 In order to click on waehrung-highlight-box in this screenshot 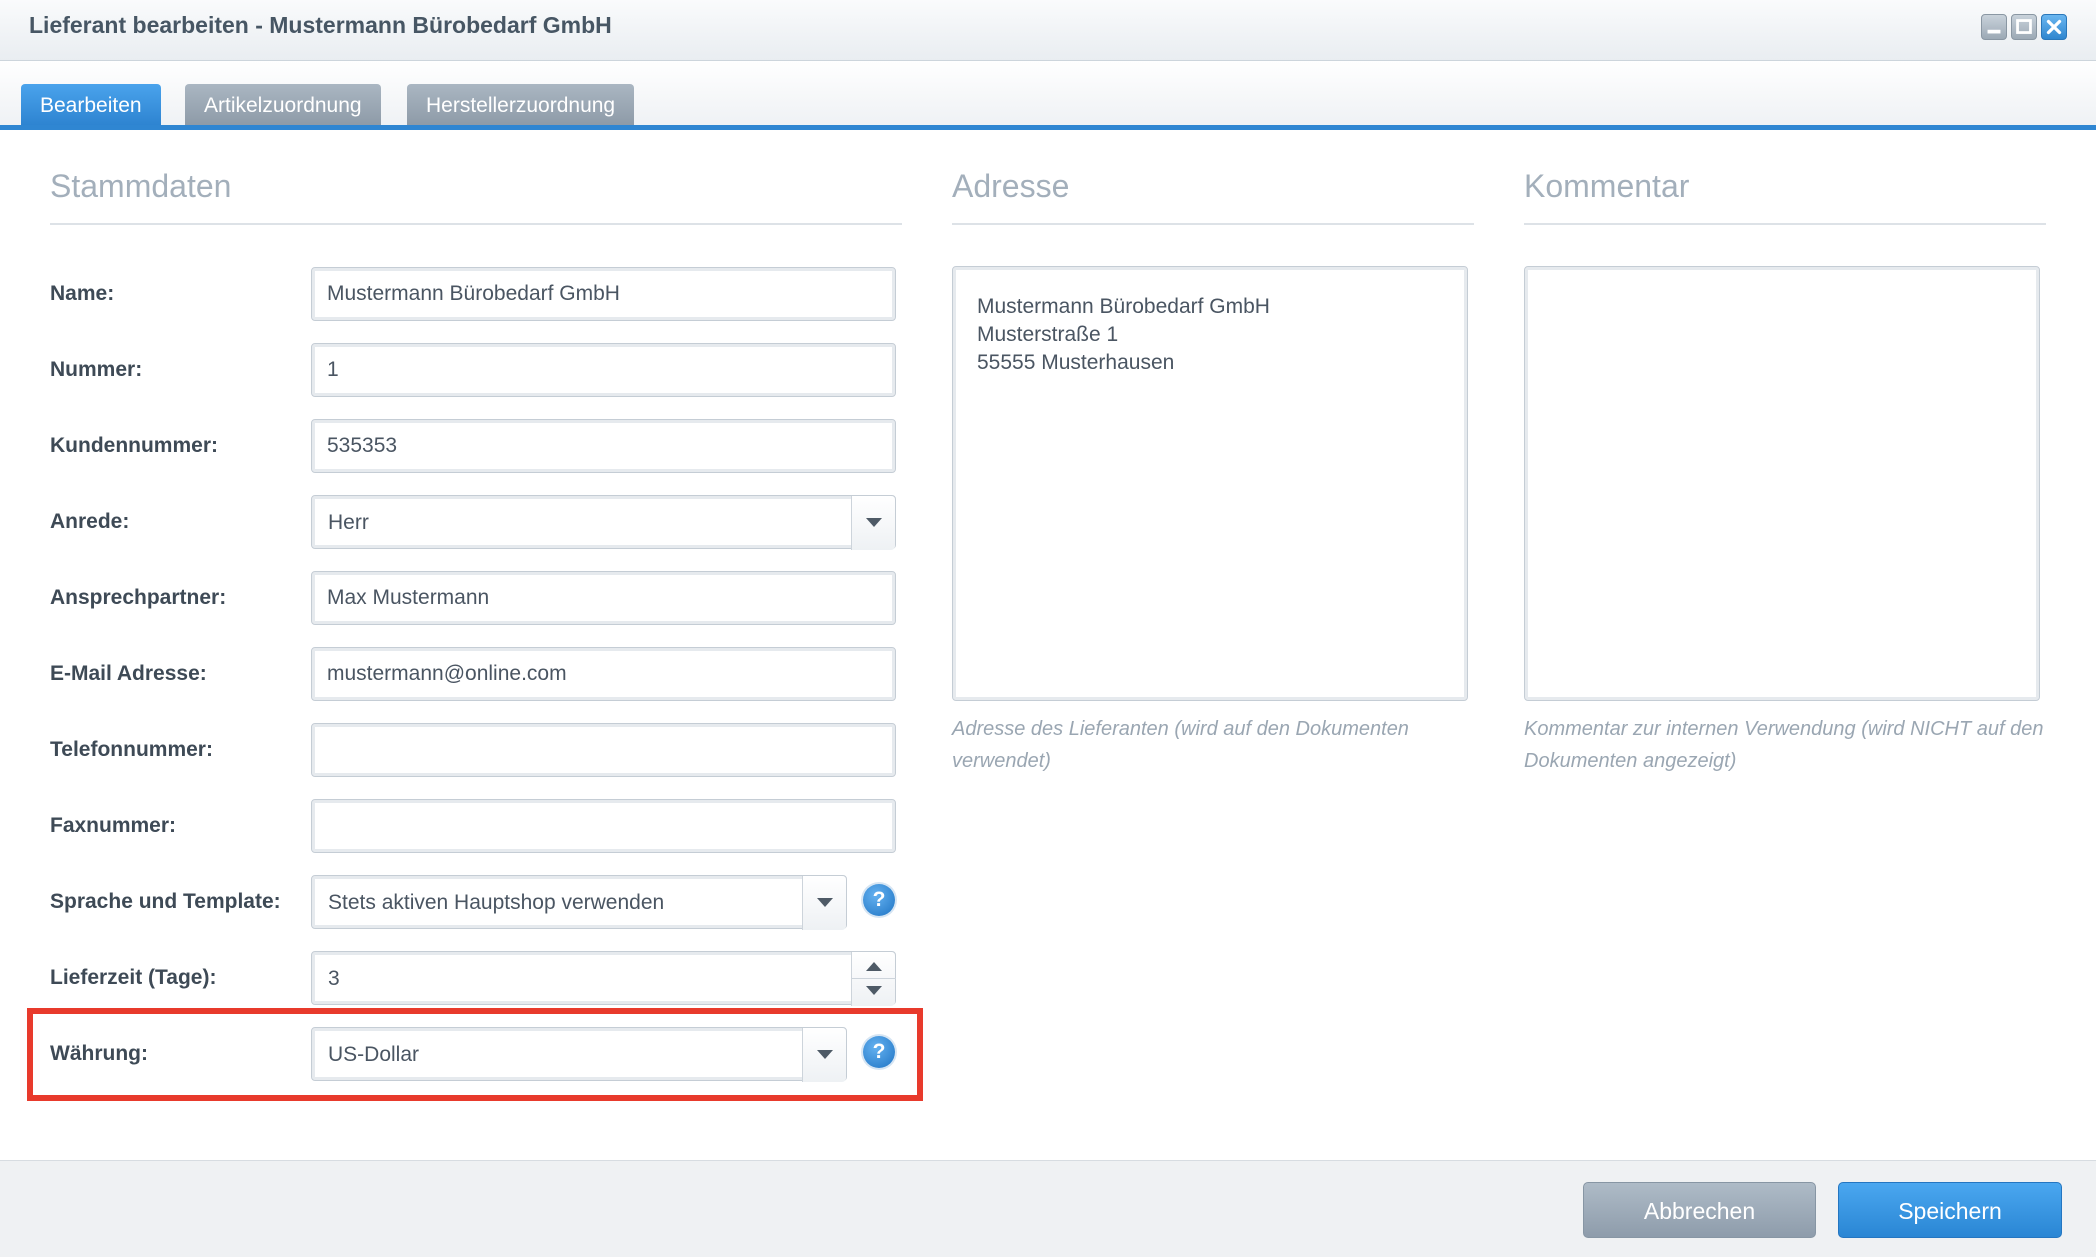, I will do `click(475, 1054)`.